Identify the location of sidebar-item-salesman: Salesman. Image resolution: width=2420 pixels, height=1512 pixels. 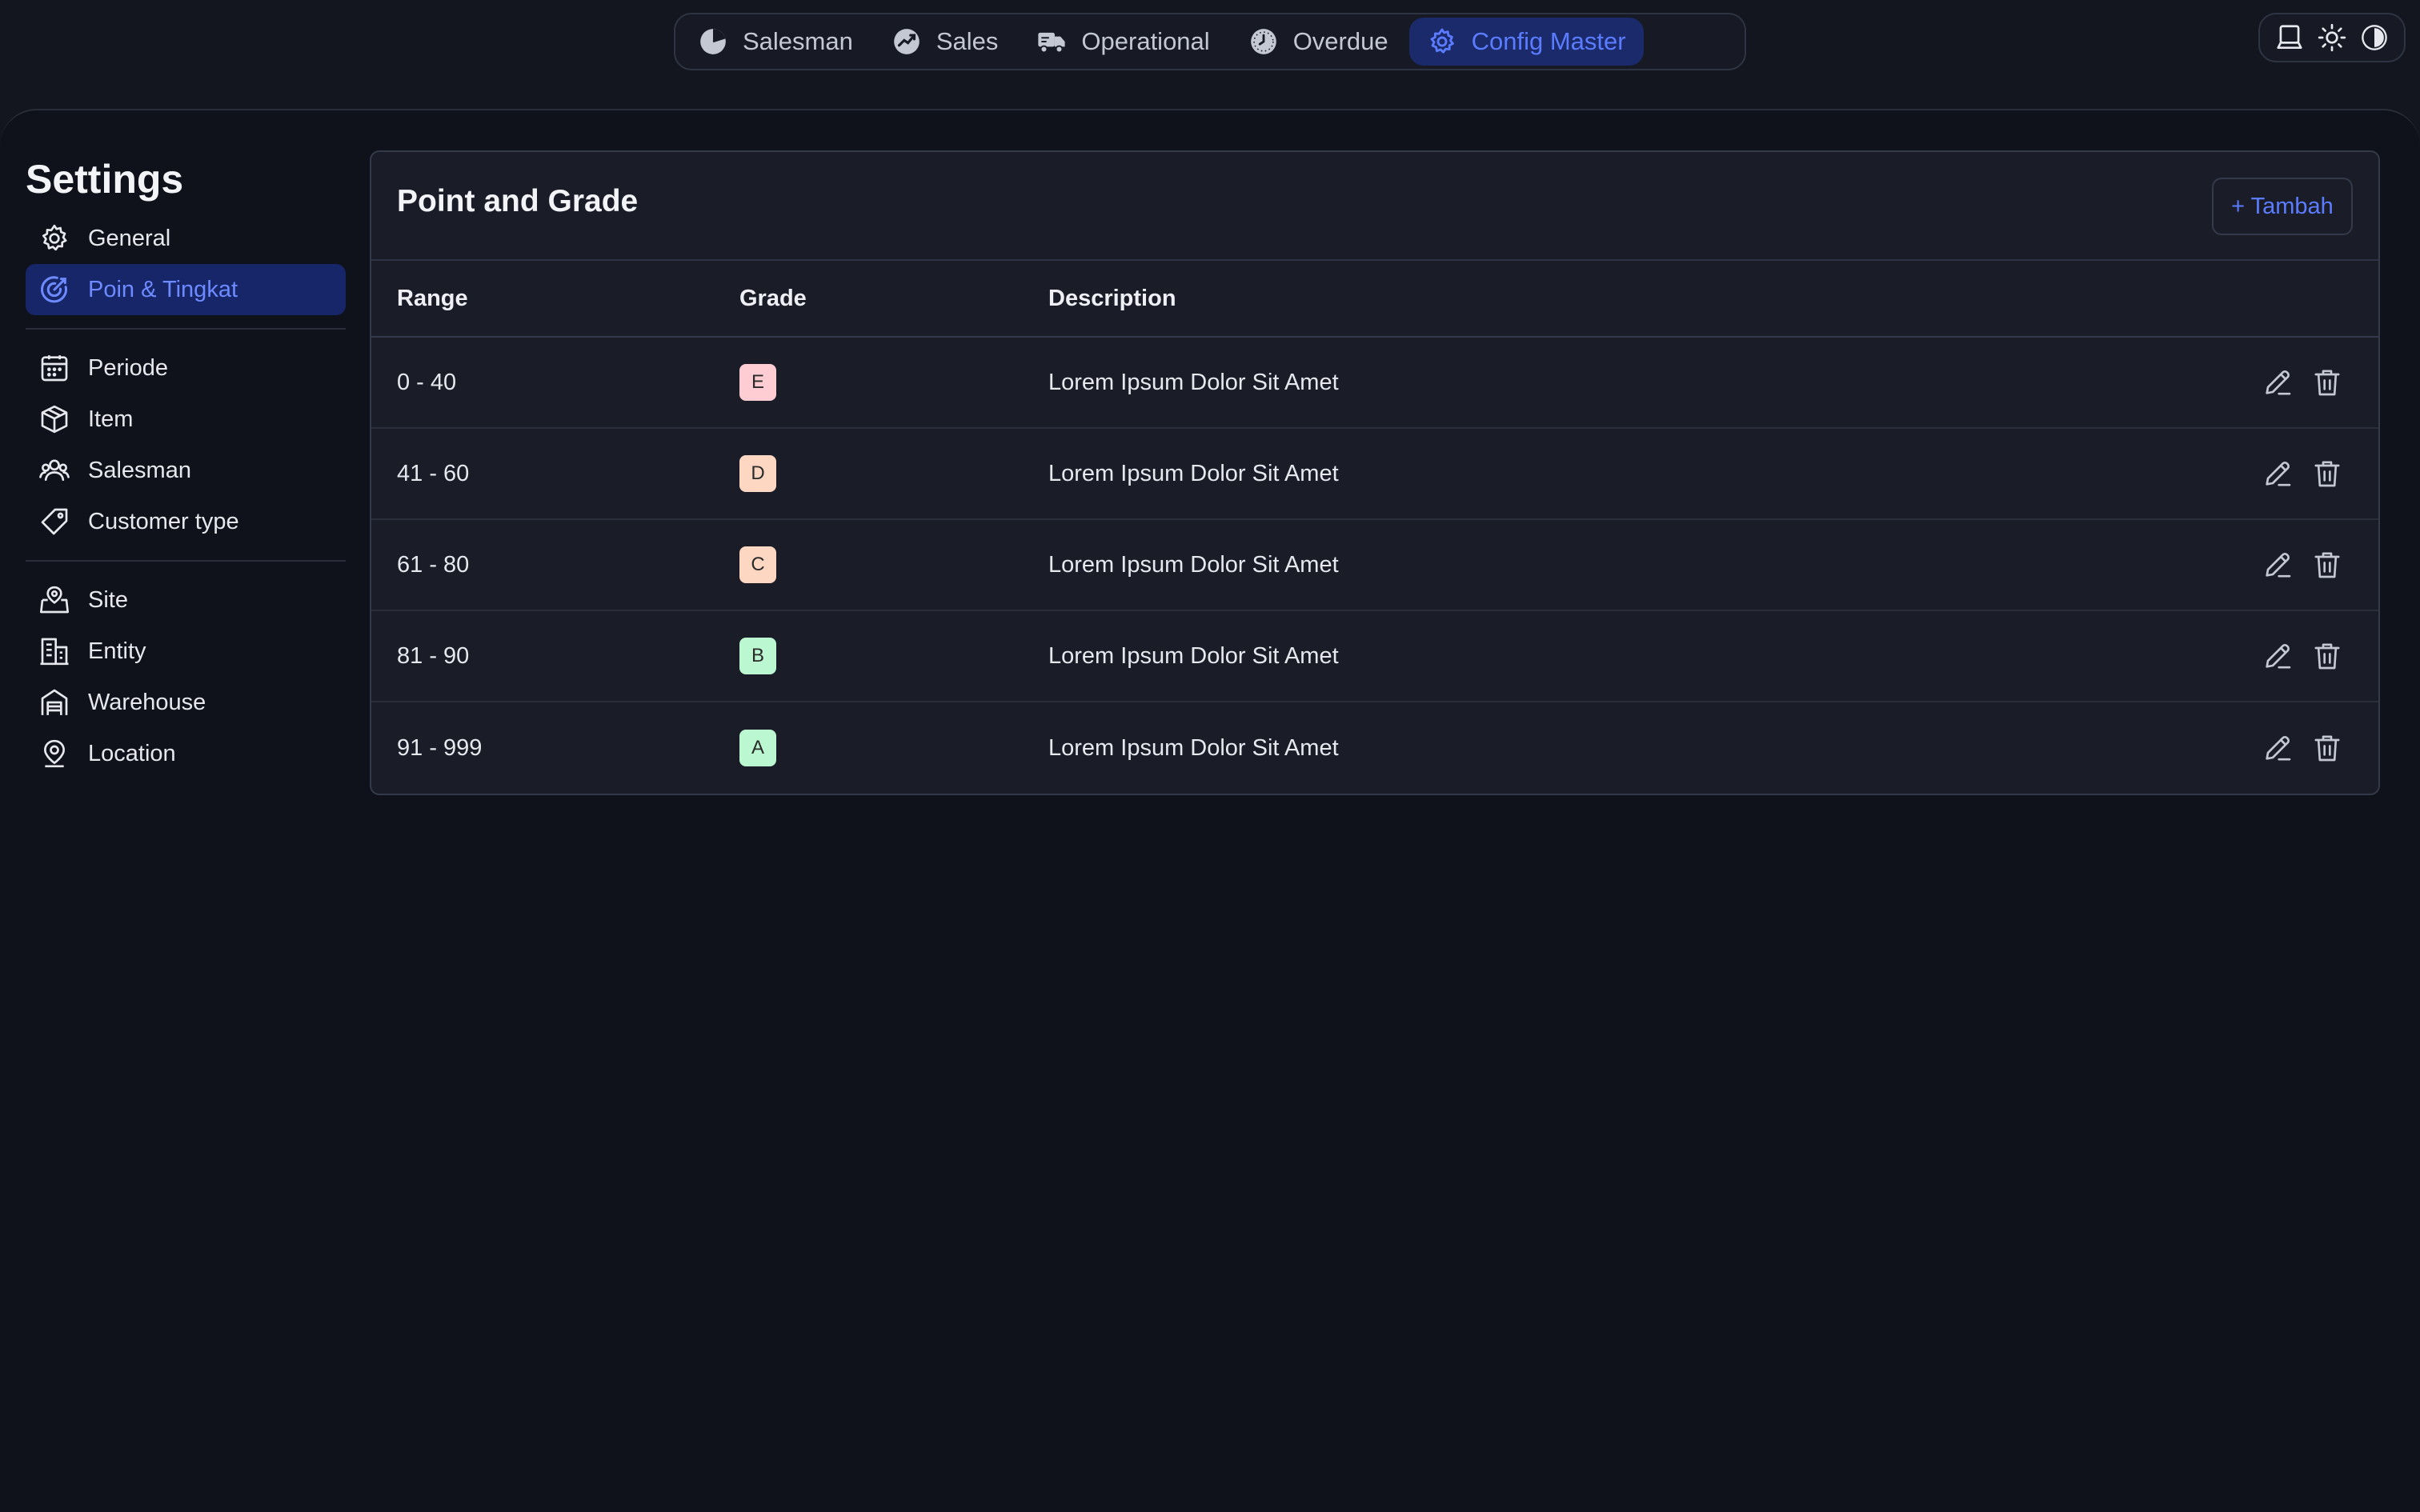
(186, 470).